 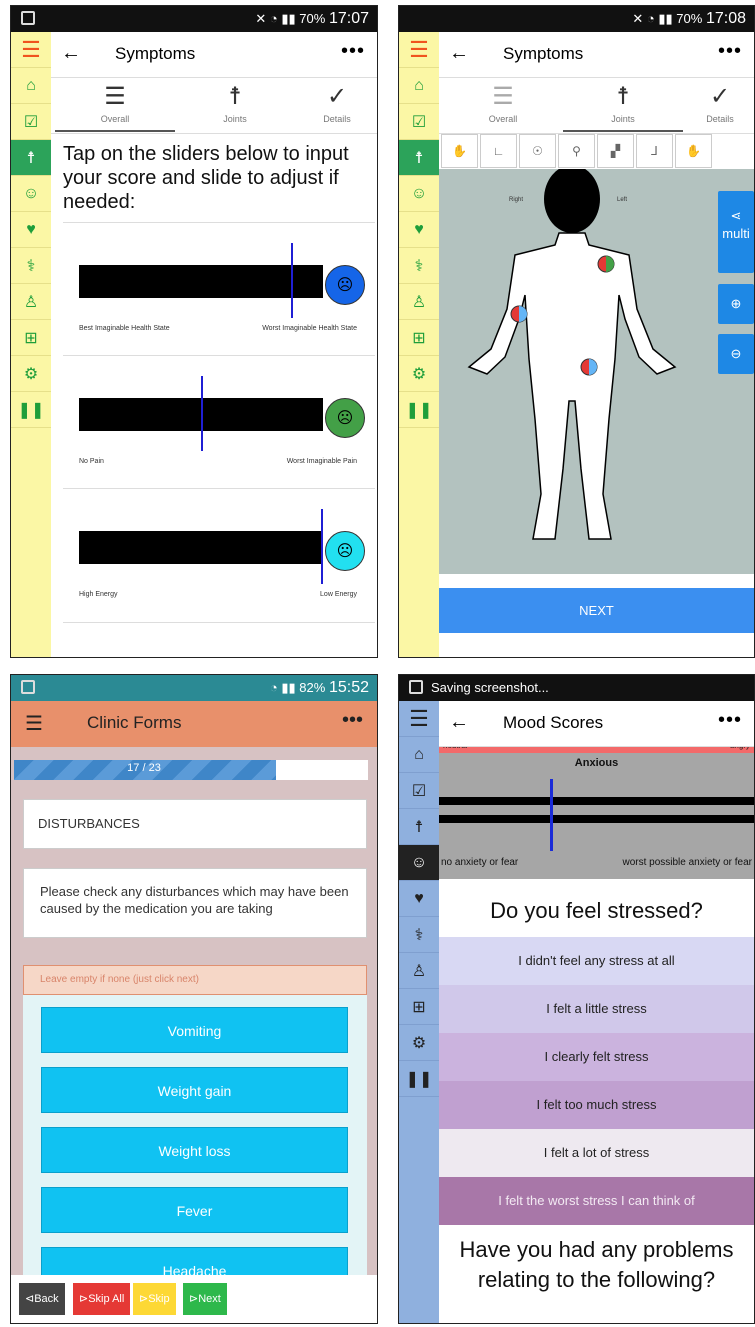 What do you see at coordinates (736, 354) in the screenshot?
I see `zoom-out-button: ⊖` at bounding box center [736, 354].